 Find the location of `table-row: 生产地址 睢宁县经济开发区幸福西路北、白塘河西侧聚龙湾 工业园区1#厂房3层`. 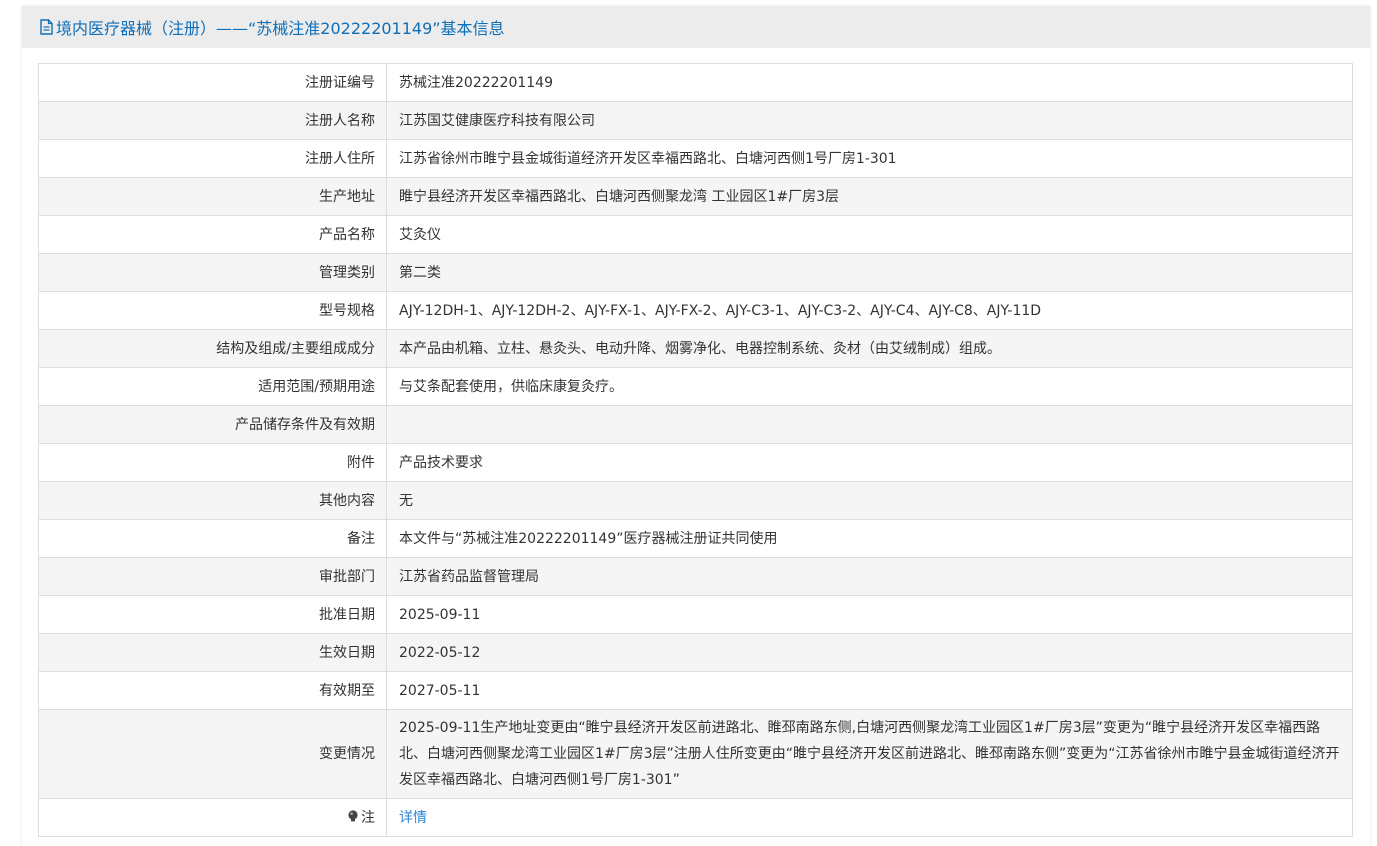

table-row: 生产地址 睢宁县经济开发区幸福西路北、白塘河西侧聚龙湾 工业园区1#厂房3层 is located at coordinates (695, 196).